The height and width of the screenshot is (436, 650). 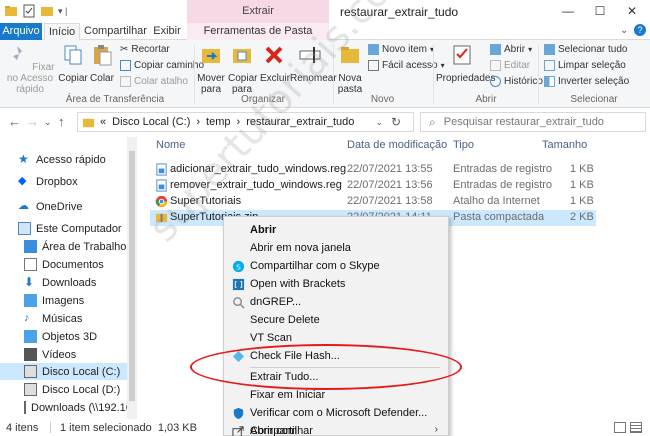 What do you see at coordinates (30, 264) in the screenshot?
I see `documents-icon` at bounding box center [30, 264].